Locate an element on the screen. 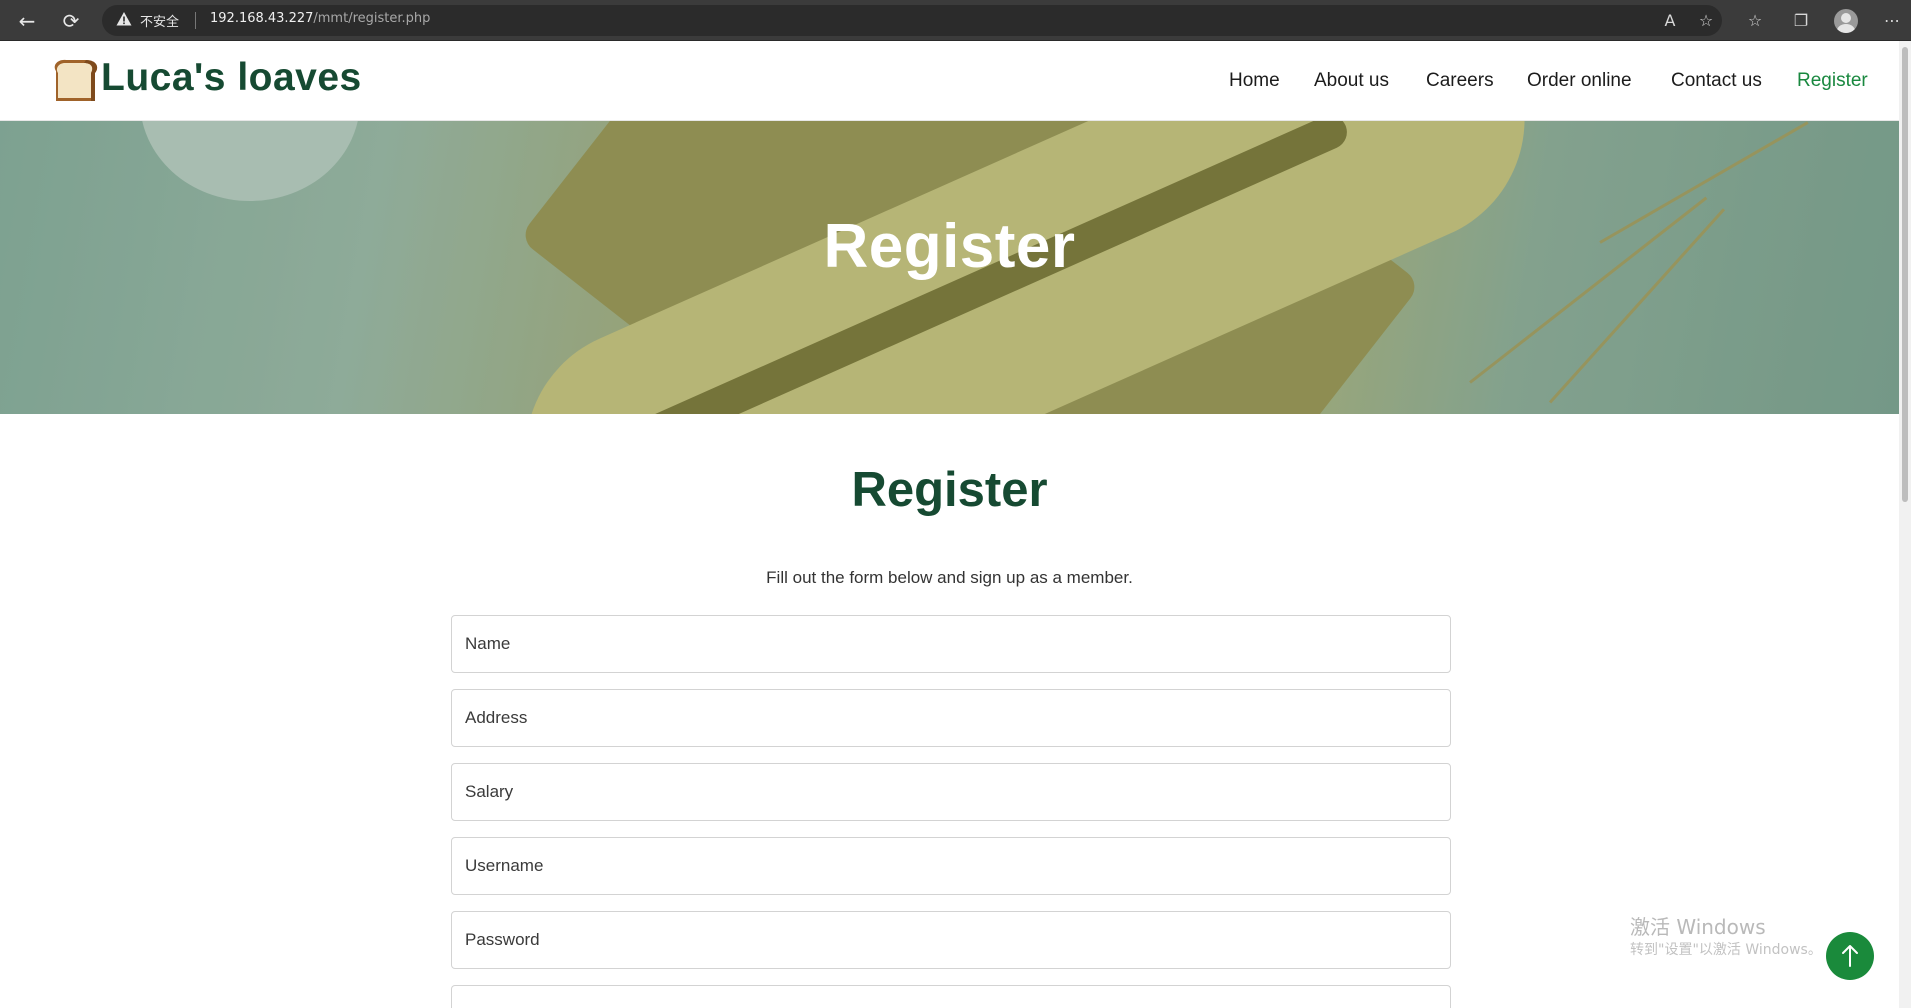  more-options-icon: ⋯ is located at coordinates (1892, 21).